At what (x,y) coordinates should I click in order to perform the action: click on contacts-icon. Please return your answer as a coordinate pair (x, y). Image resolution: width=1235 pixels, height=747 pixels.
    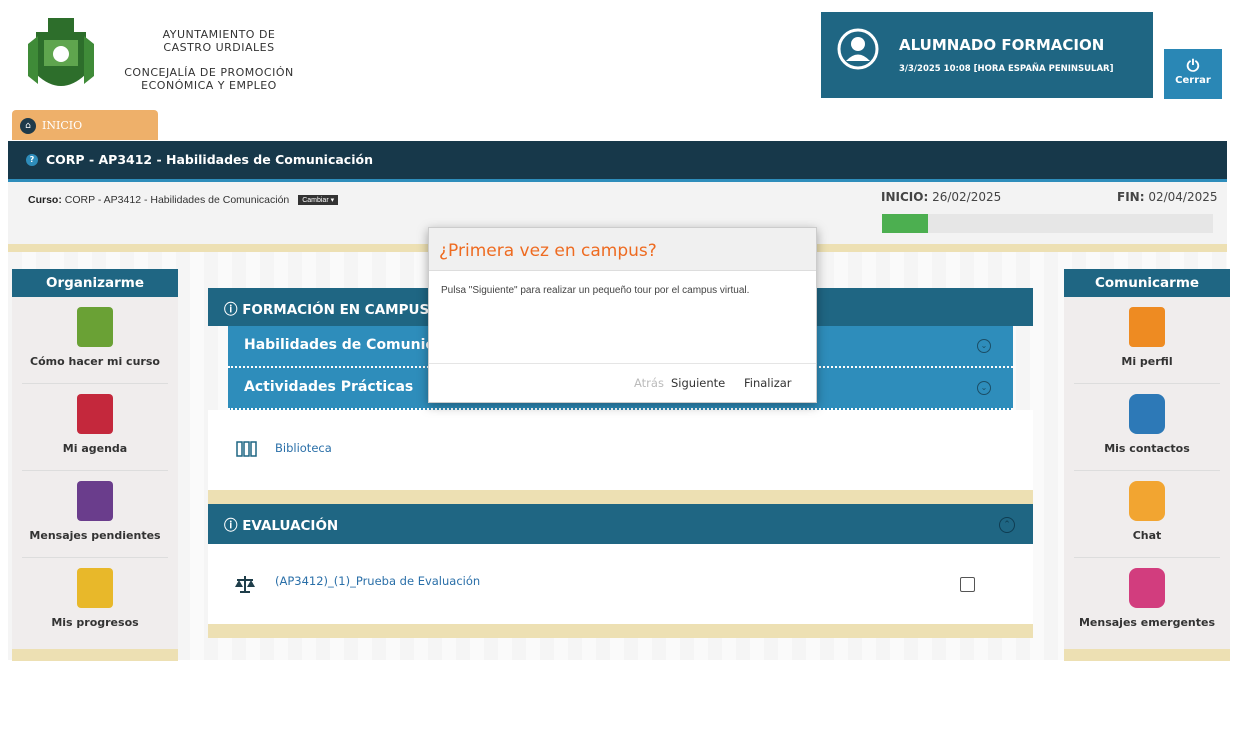
    Looking at the image, I should click on (1147, 414).